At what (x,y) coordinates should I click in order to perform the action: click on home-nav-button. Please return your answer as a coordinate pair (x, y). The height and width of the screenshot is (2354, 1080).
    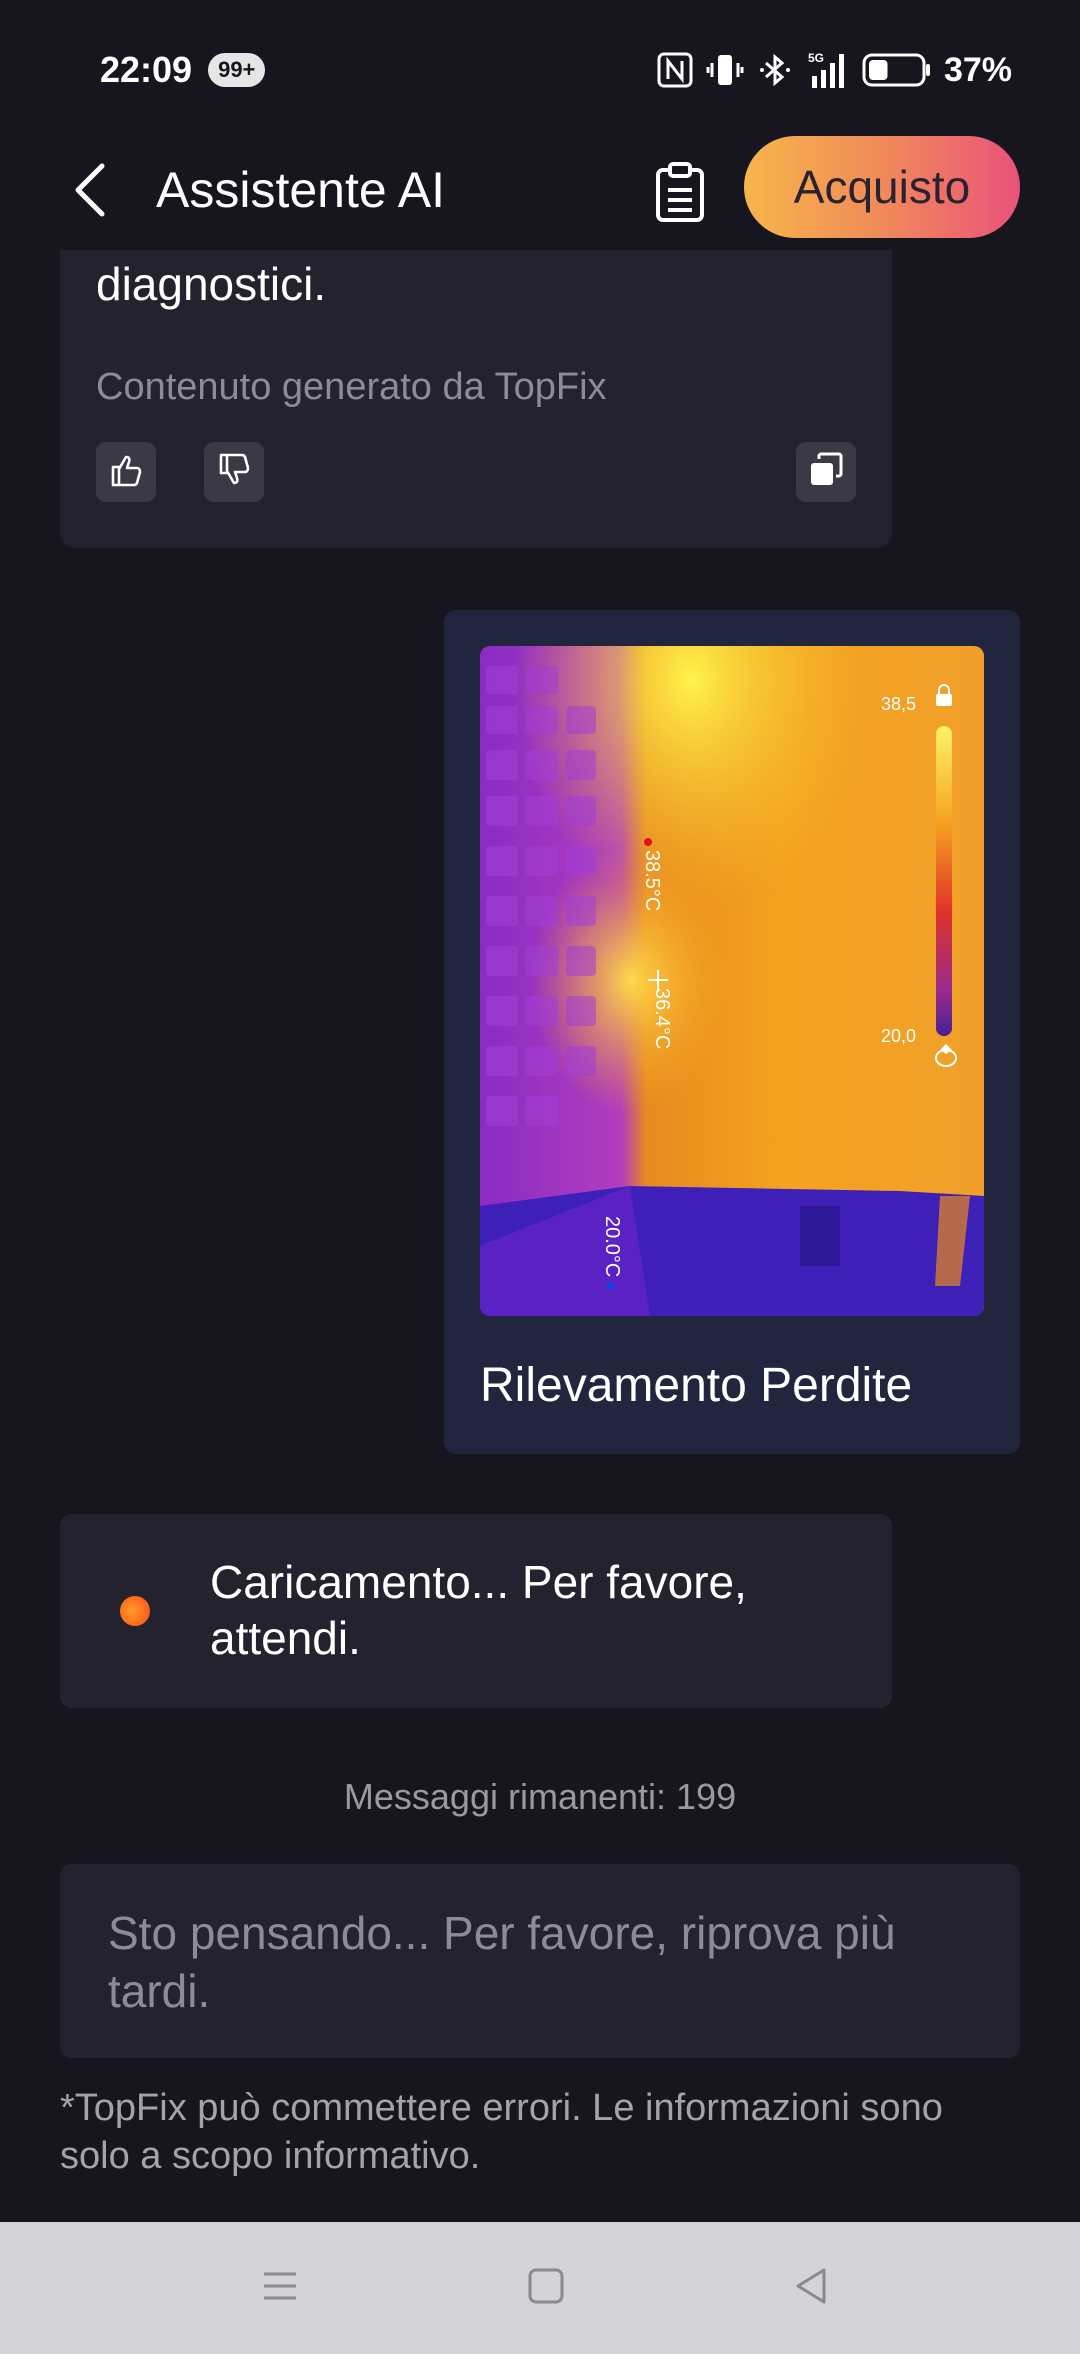
    Looking at the image, I should click on (546, 2288).